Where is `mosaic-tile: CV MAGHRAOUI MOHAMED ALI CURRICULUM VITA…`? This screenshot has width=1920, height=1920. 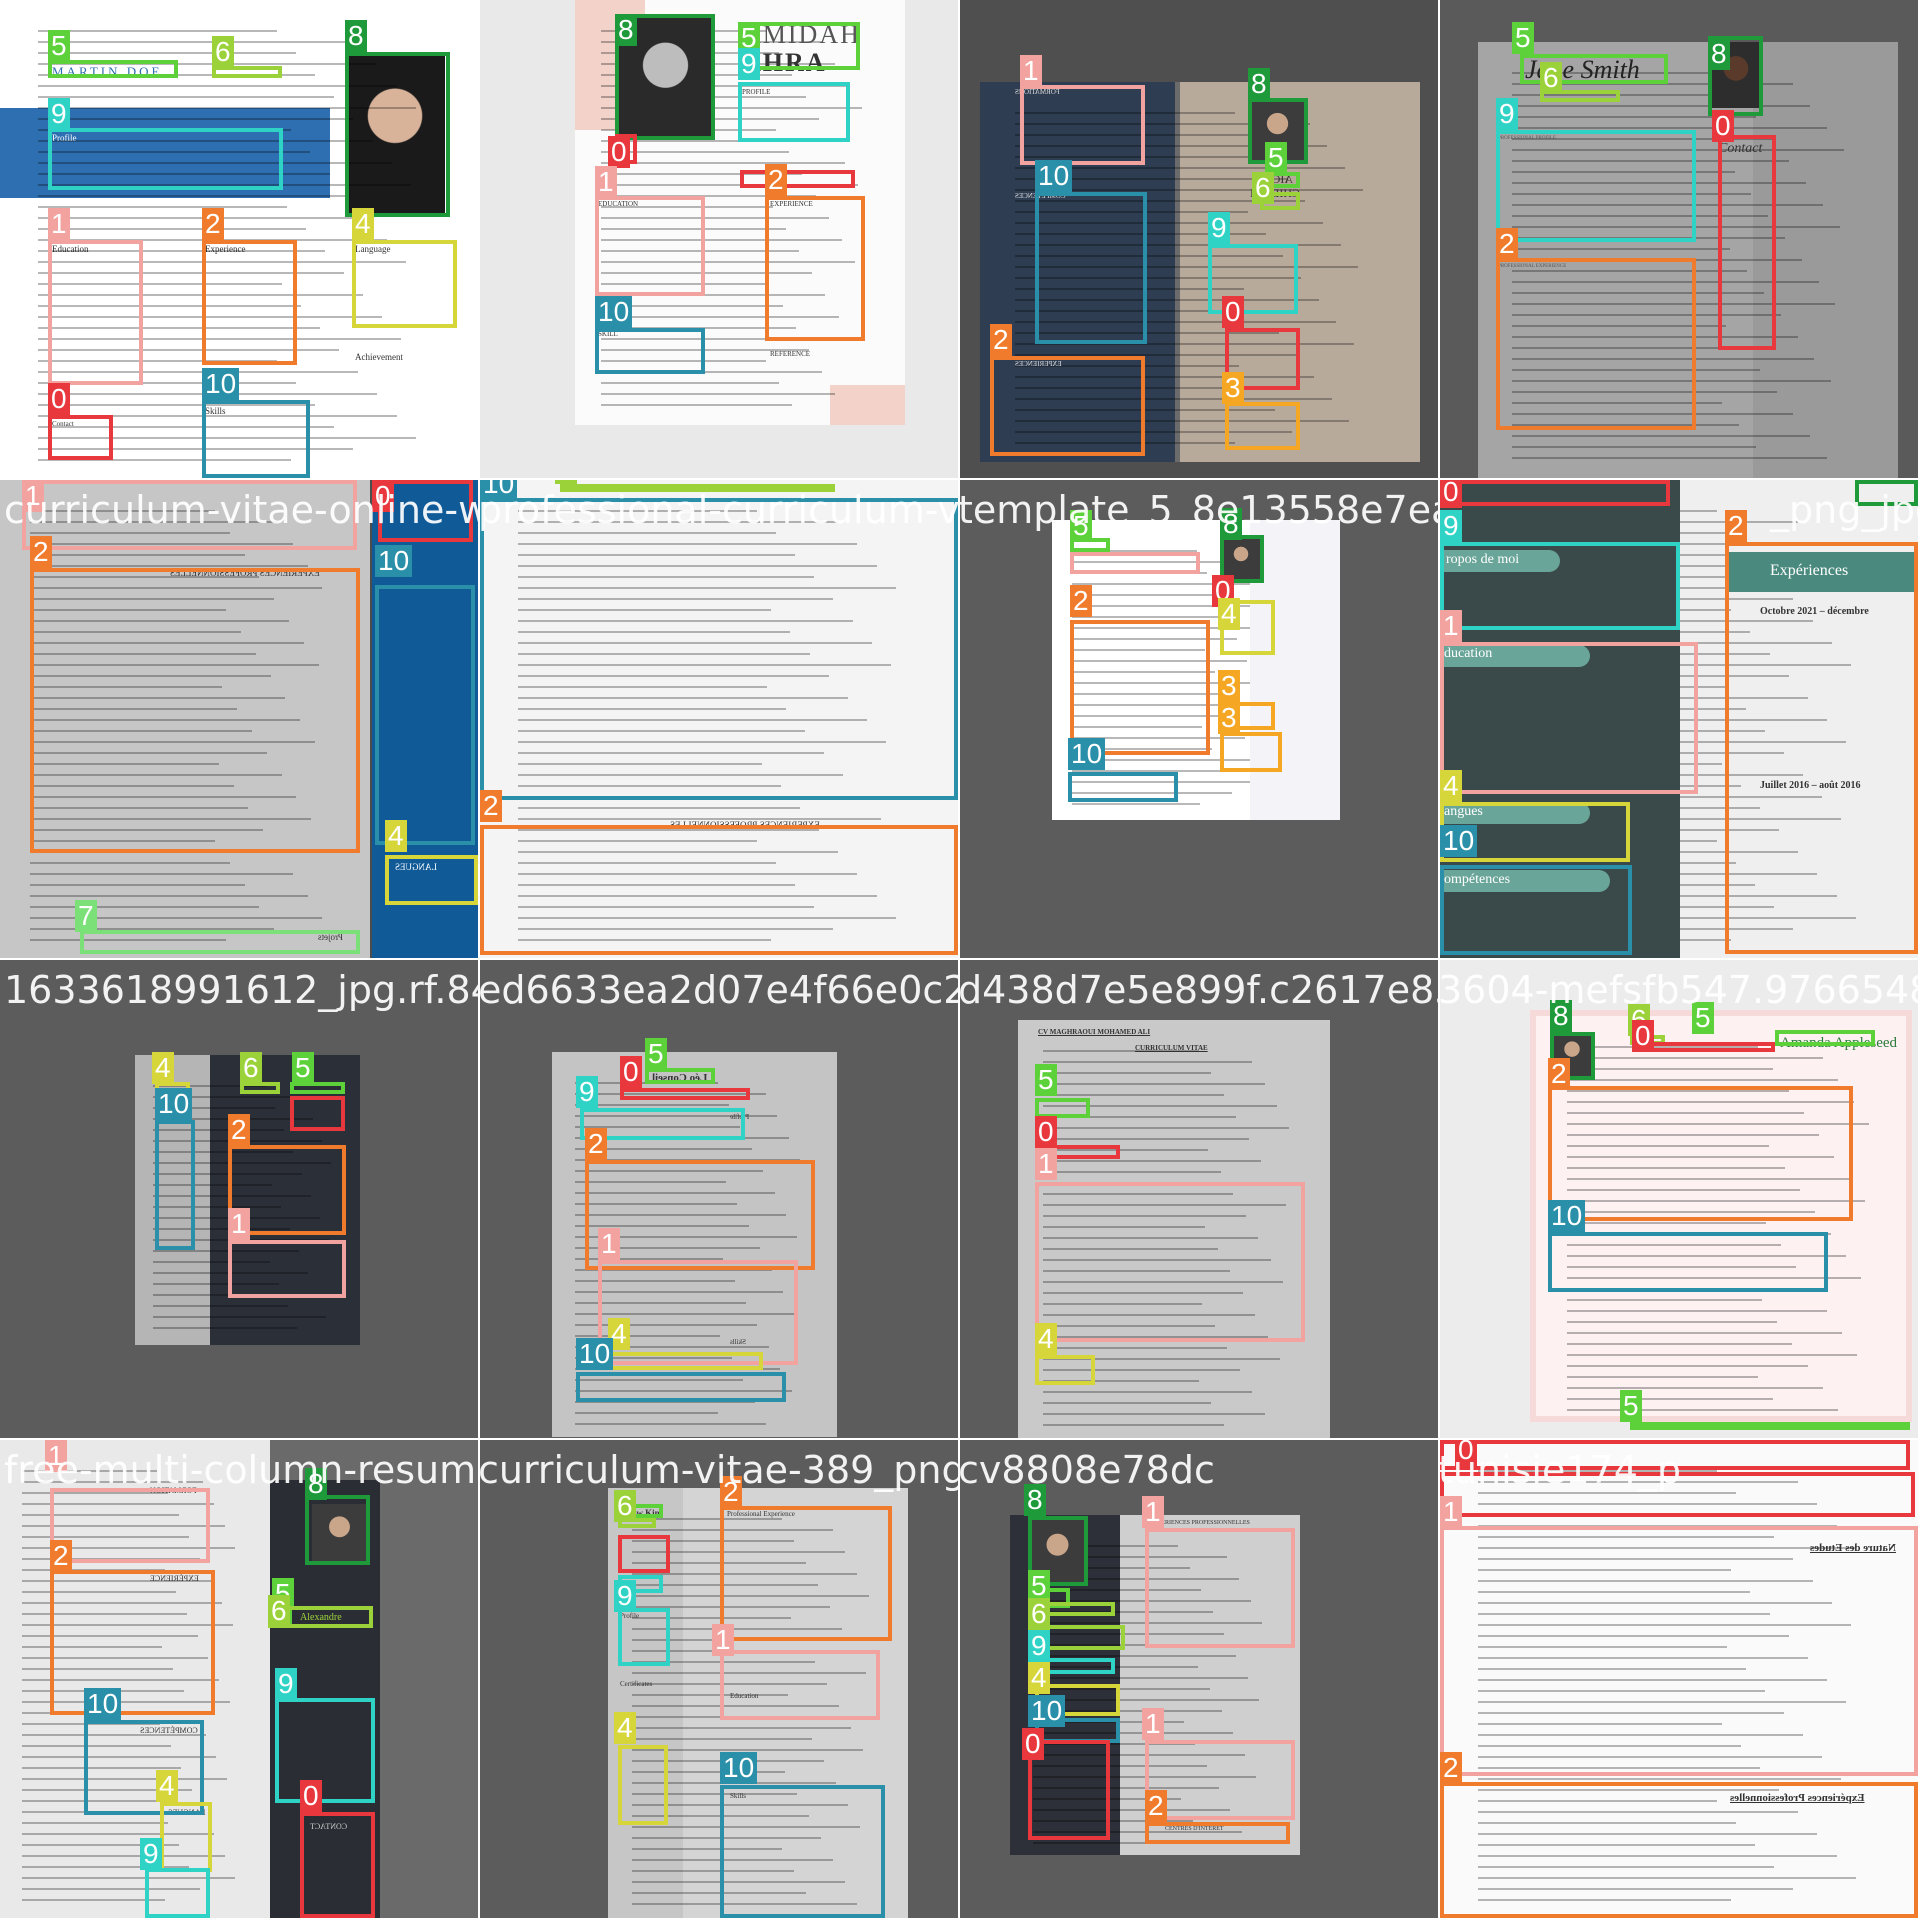 mosaic-tile: CV MAGHRAOUI MOHAMED ALI CURRICULUM VITA… is located at coordinates (1199, 1199).